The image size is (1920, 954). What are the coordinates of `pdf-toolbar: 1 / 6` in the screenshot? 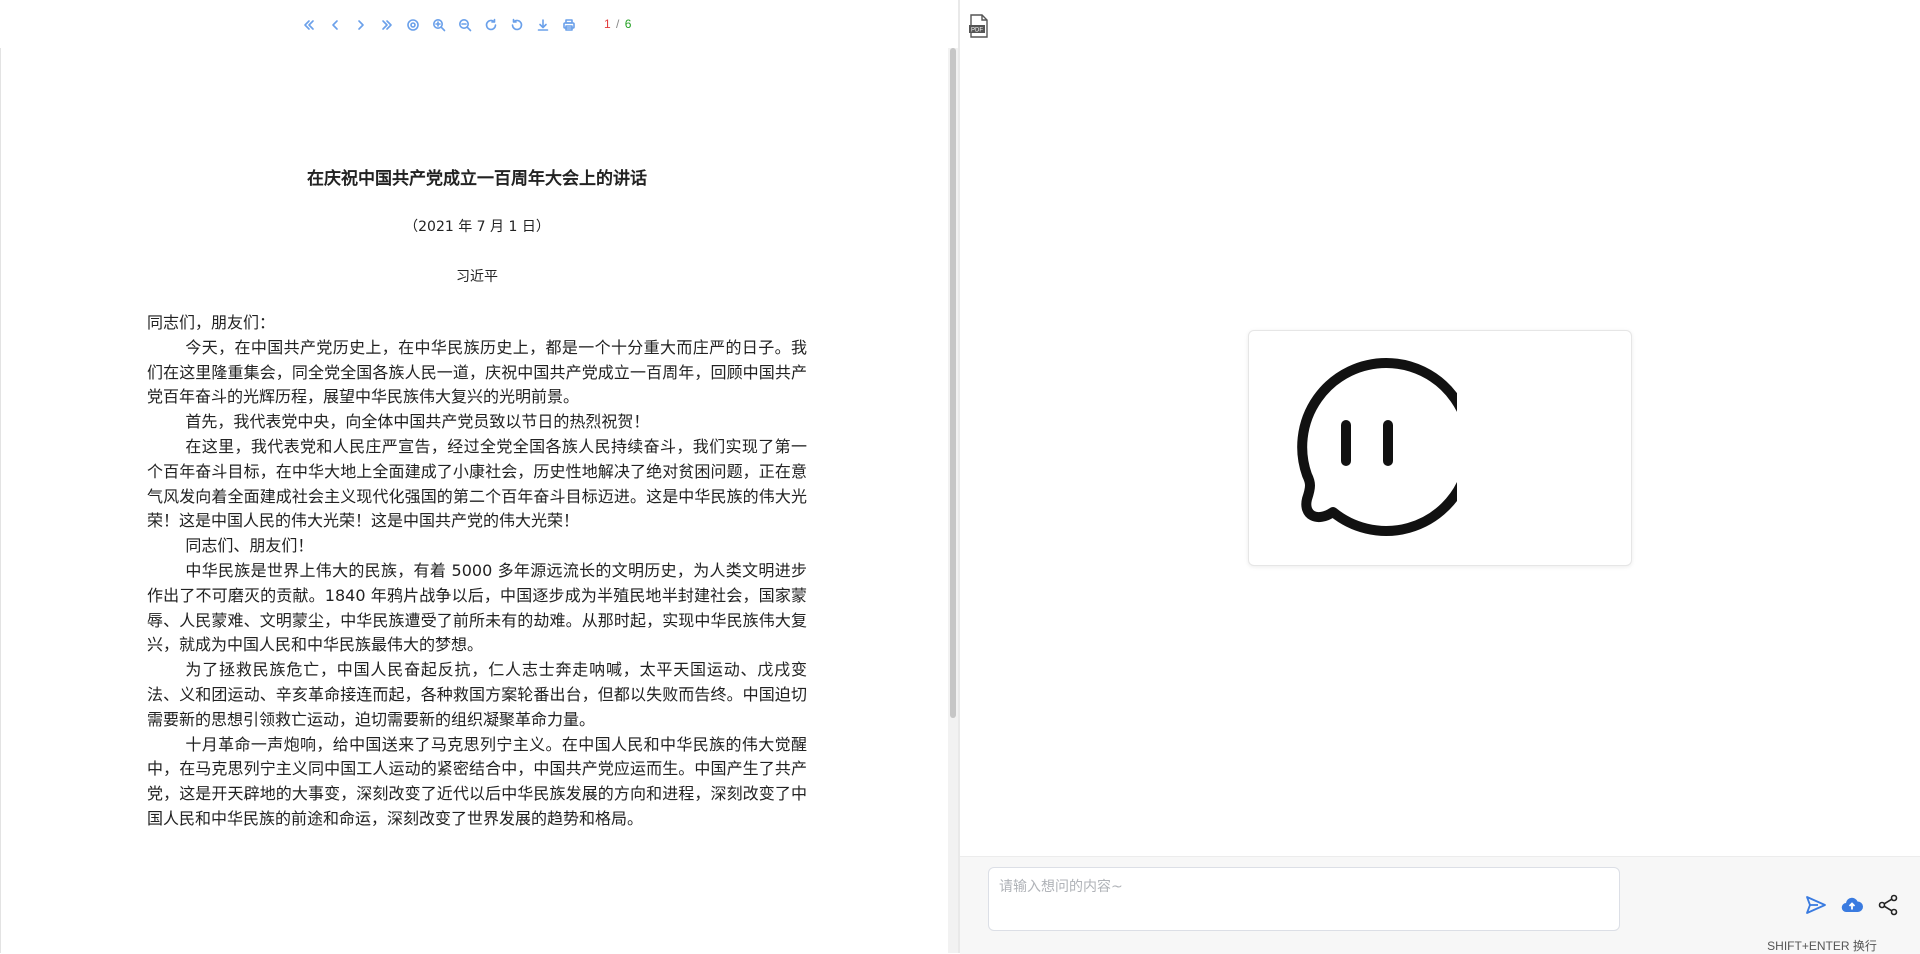 It's located at (479, 24).